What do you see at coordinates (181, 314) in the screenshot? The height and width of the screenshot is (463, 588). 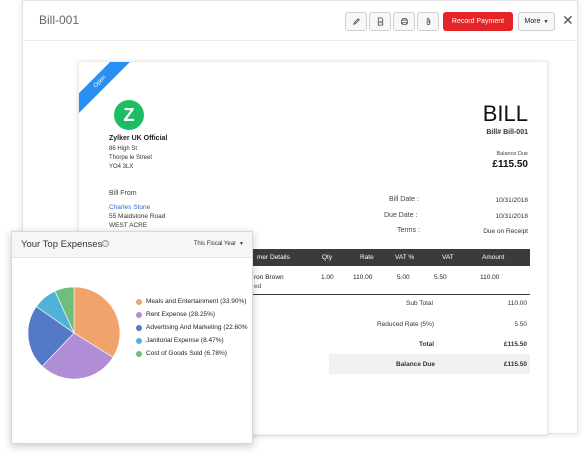 I see `legend-label: Rent Expense (28.25%)` at bounding box center [181, 314].